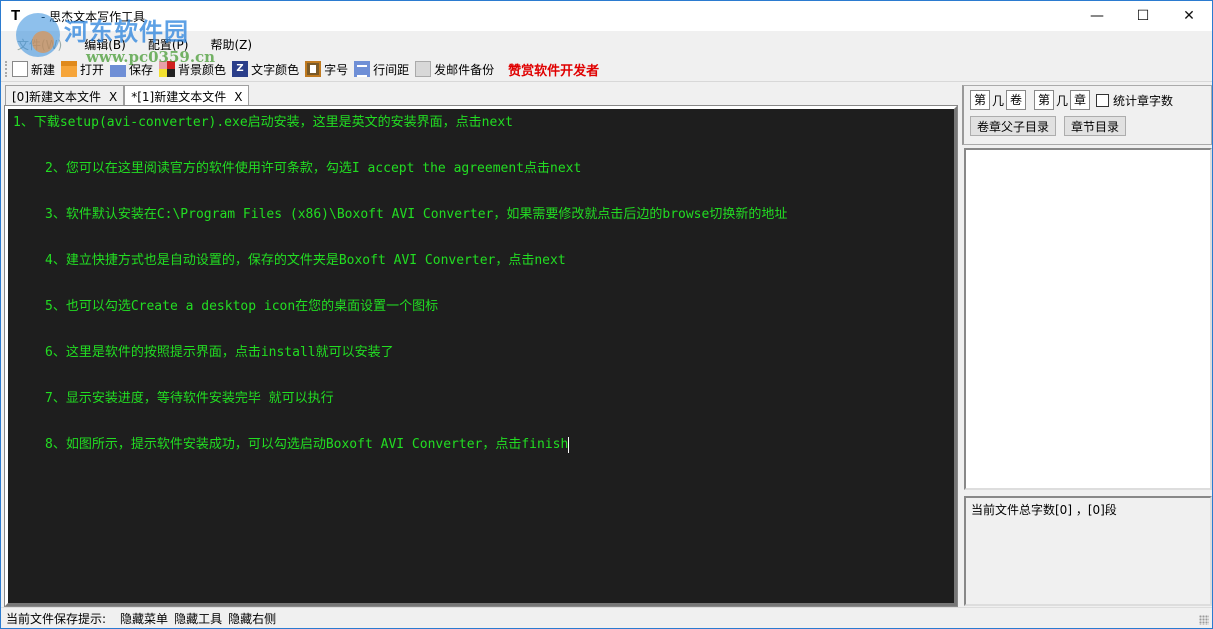 Image resolution: width=1213 pixels, height=629 pixels. I want to click on font-size-label: 字号, so click(336, 69).